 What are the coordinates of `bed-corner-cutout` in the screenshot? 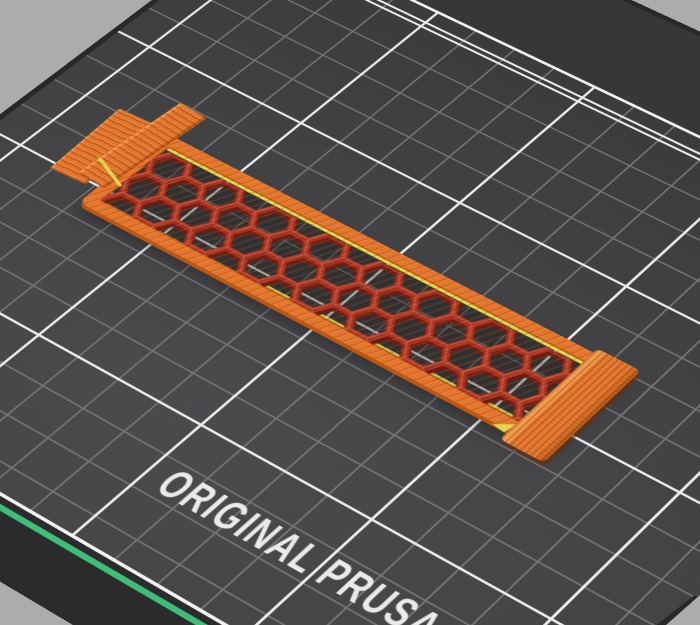 It's located at (683, 610).